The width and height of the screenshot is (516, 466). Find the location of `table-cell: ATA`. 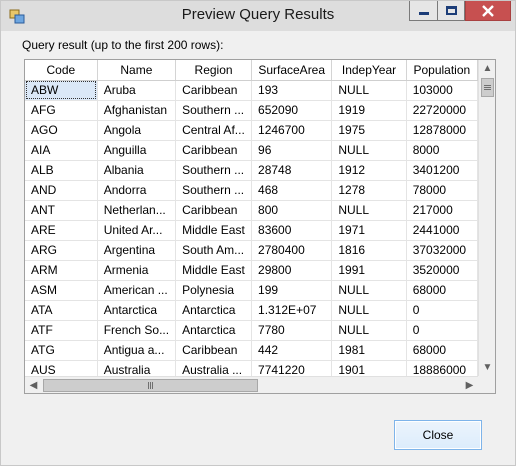

table-cell: ATA is located at coordinates (61, 310).